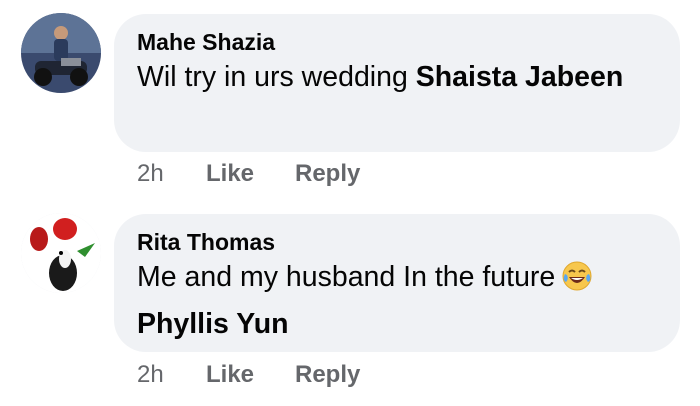 The width and height of the screenshot is (700, 406). I want to click on comment-text: Wil try in urs wedding Shaista Jabeen, so click(396, 77).